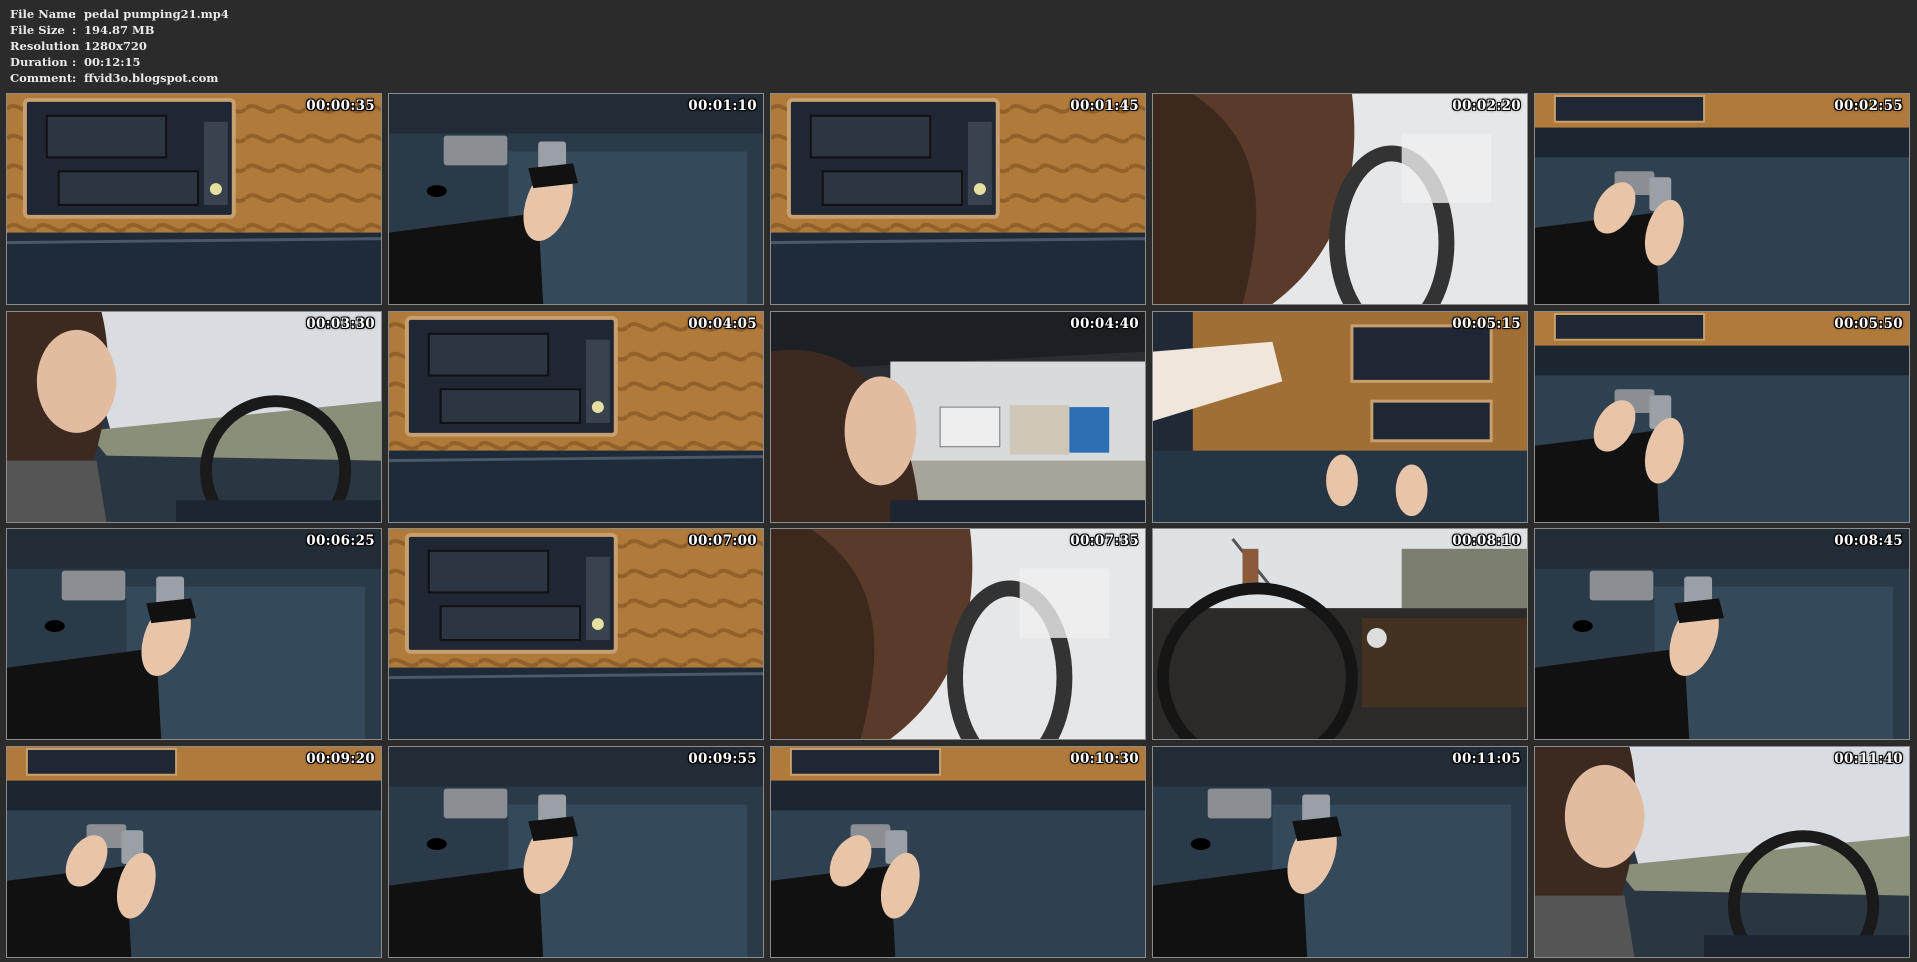 Image resolution: width=1917 pixels, height=962 pixels. I want to click on video-thumbnail: 00:01:45, so click(958, 199).